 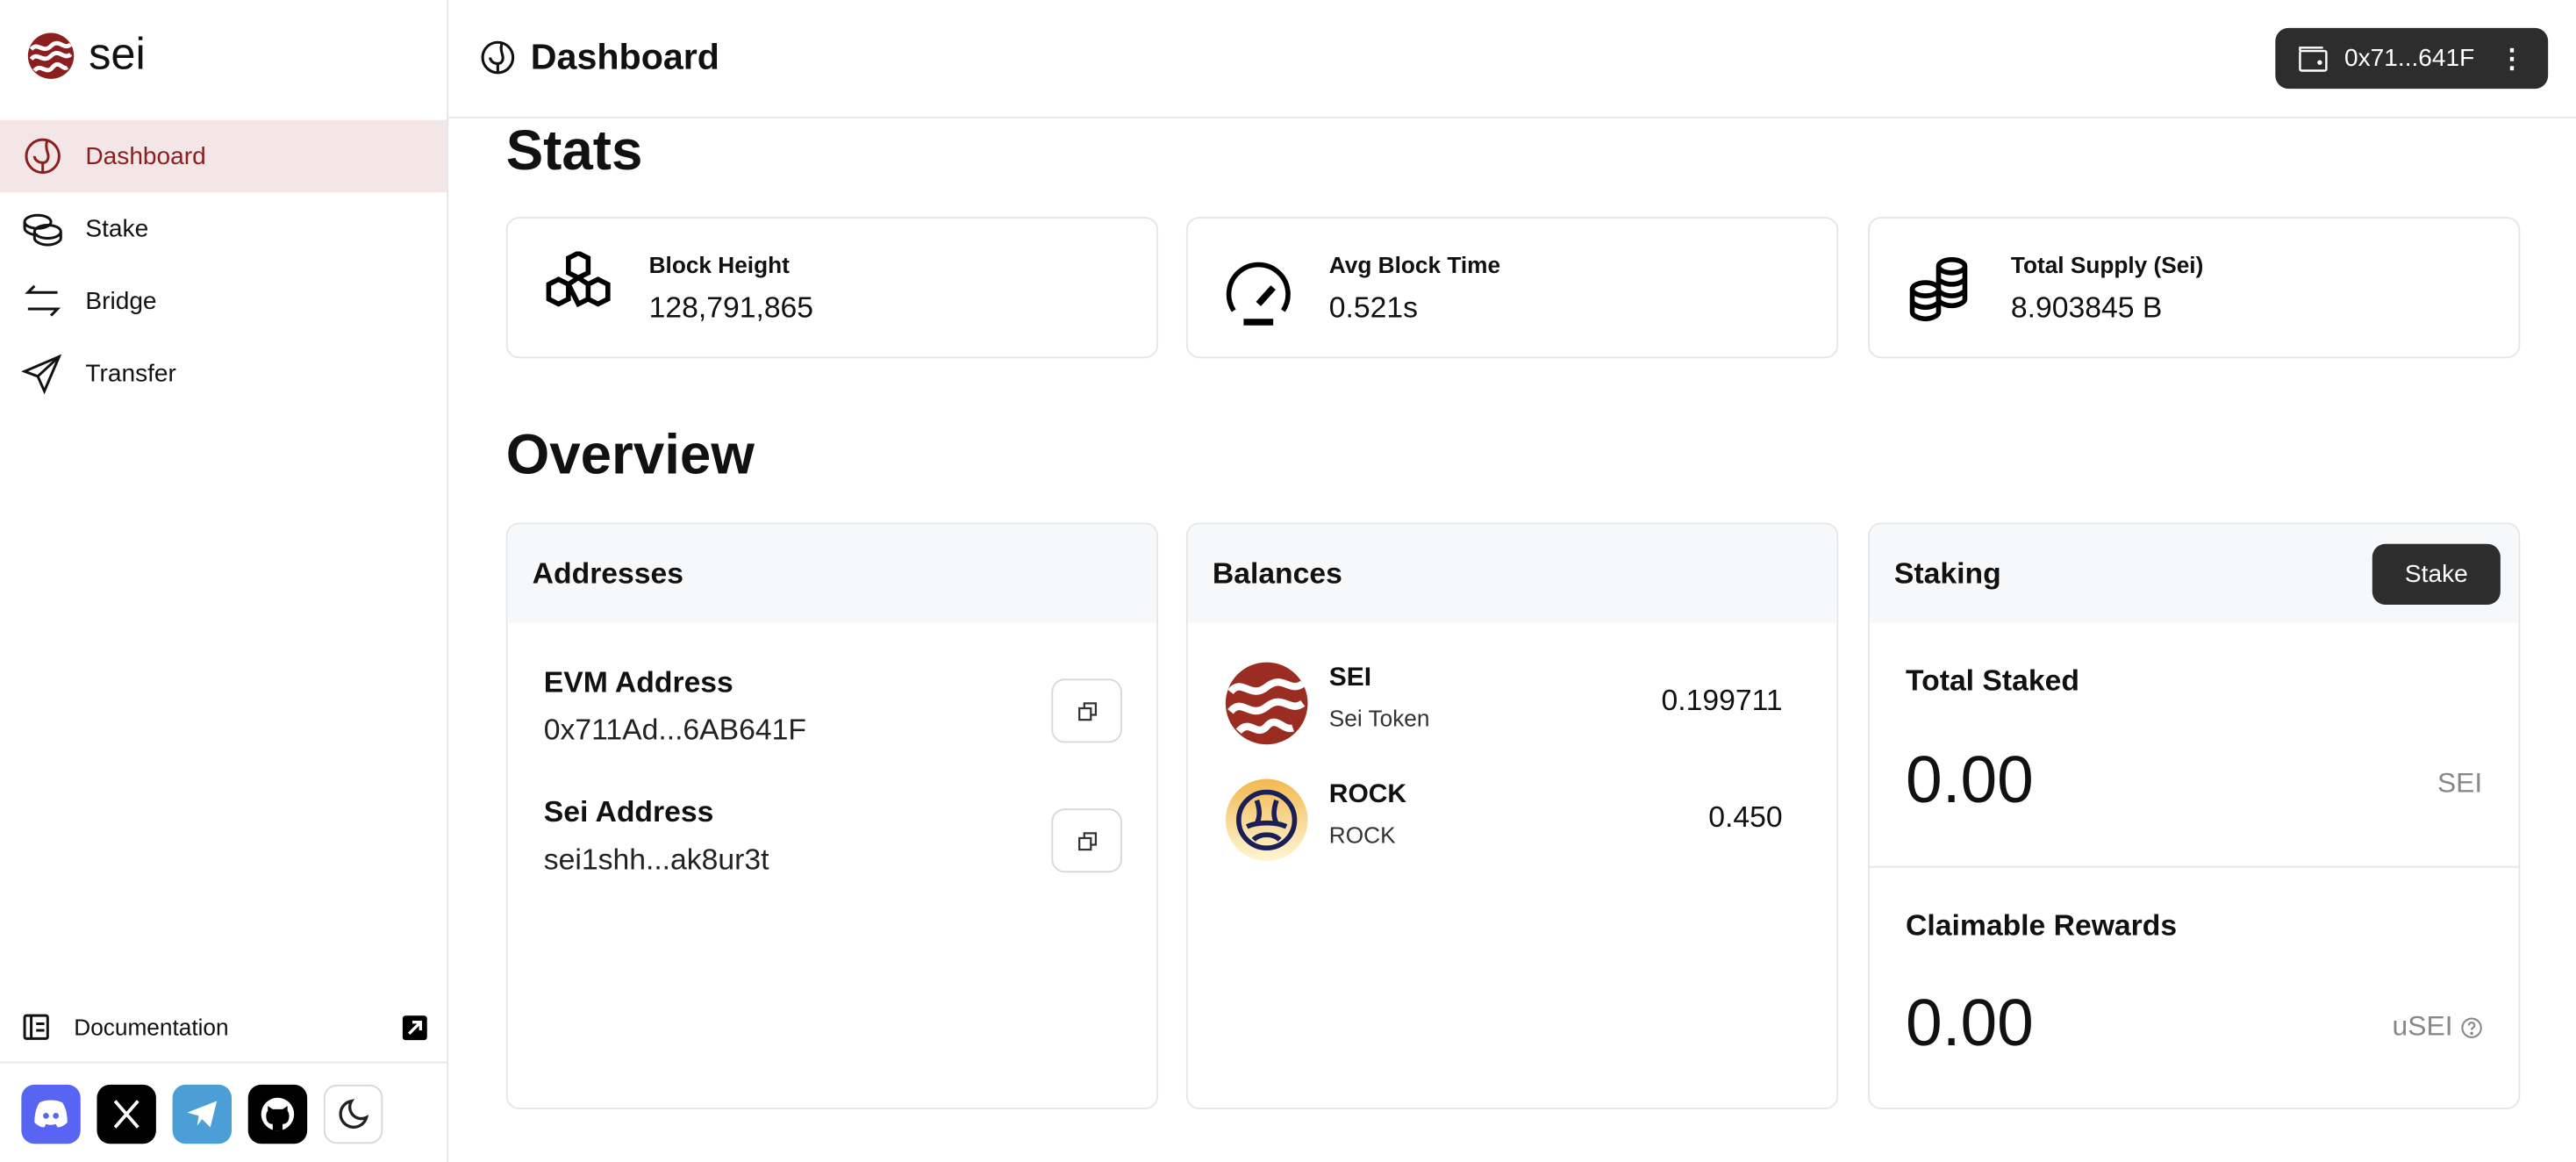 I want to click on telegram-button, so click(x=202, y=1114).